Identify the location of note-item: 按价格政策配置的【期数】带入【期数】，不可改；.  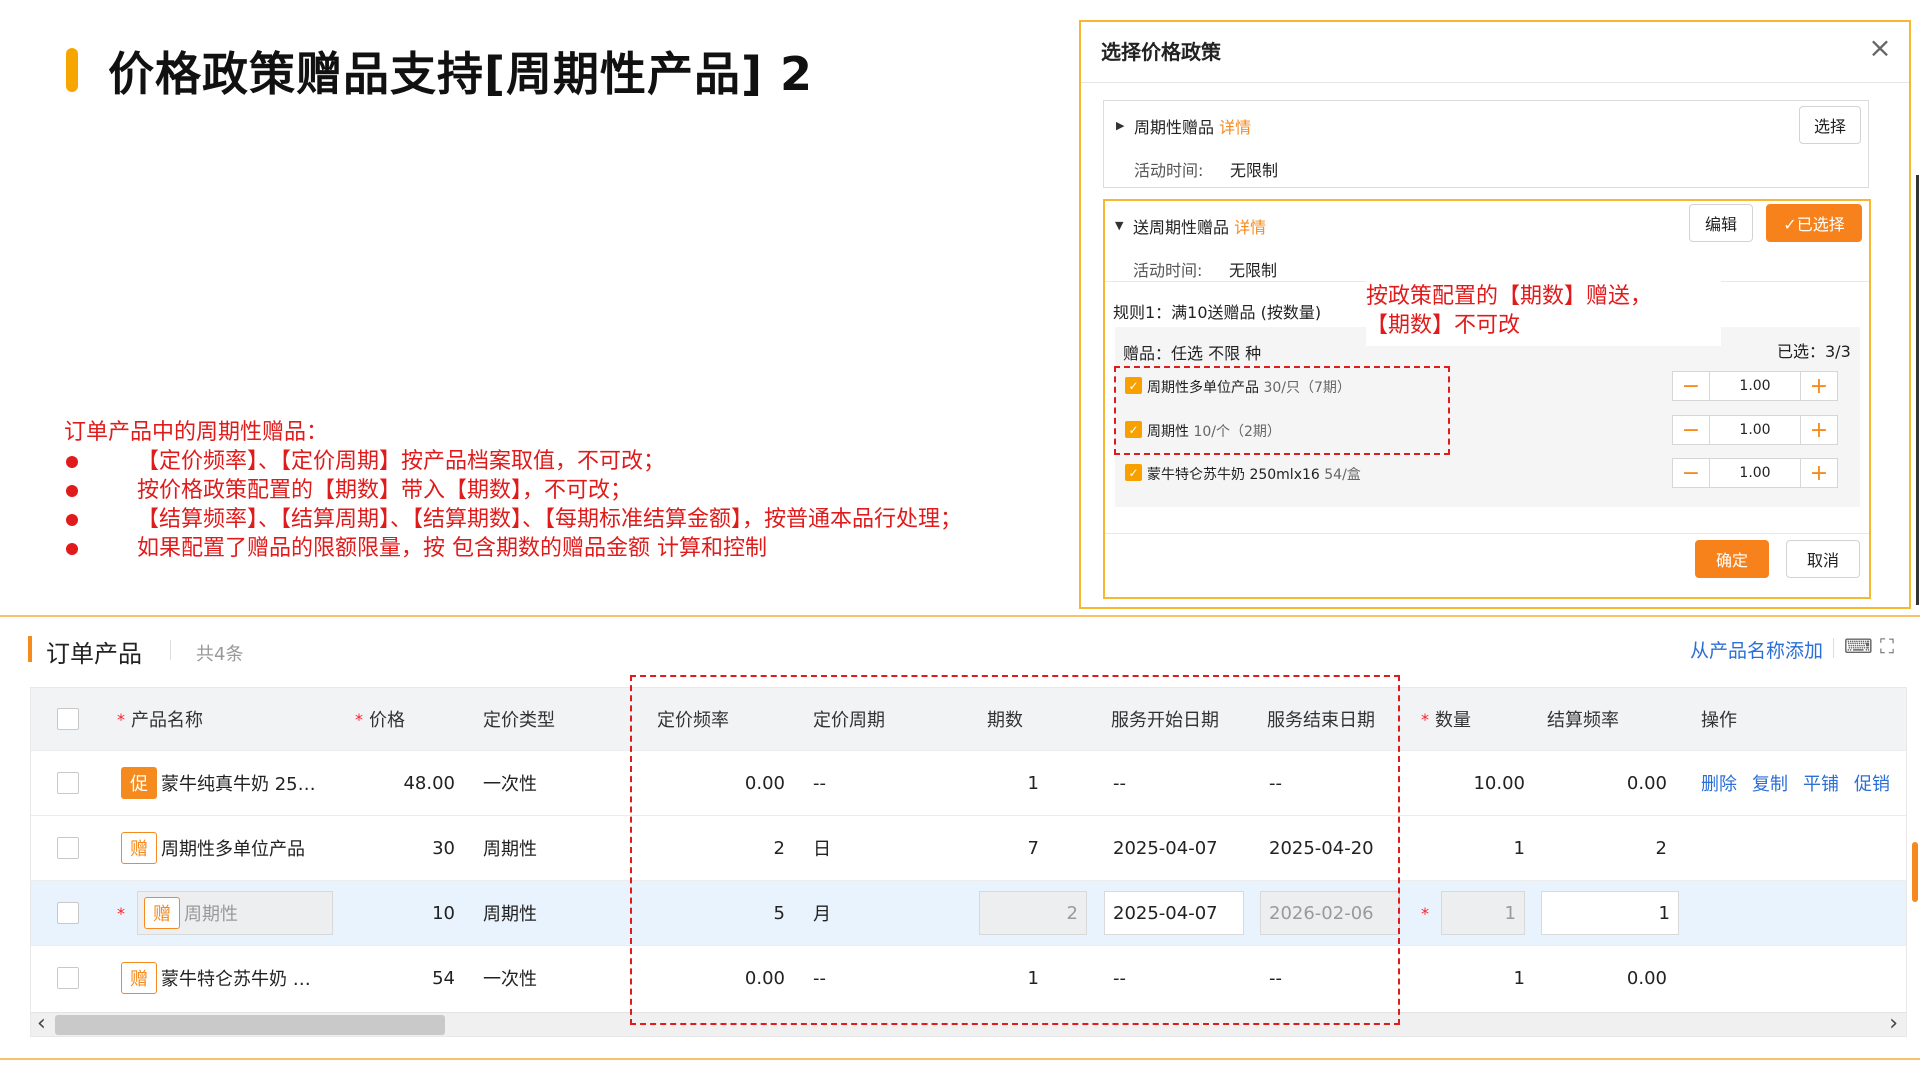
(539, 490).